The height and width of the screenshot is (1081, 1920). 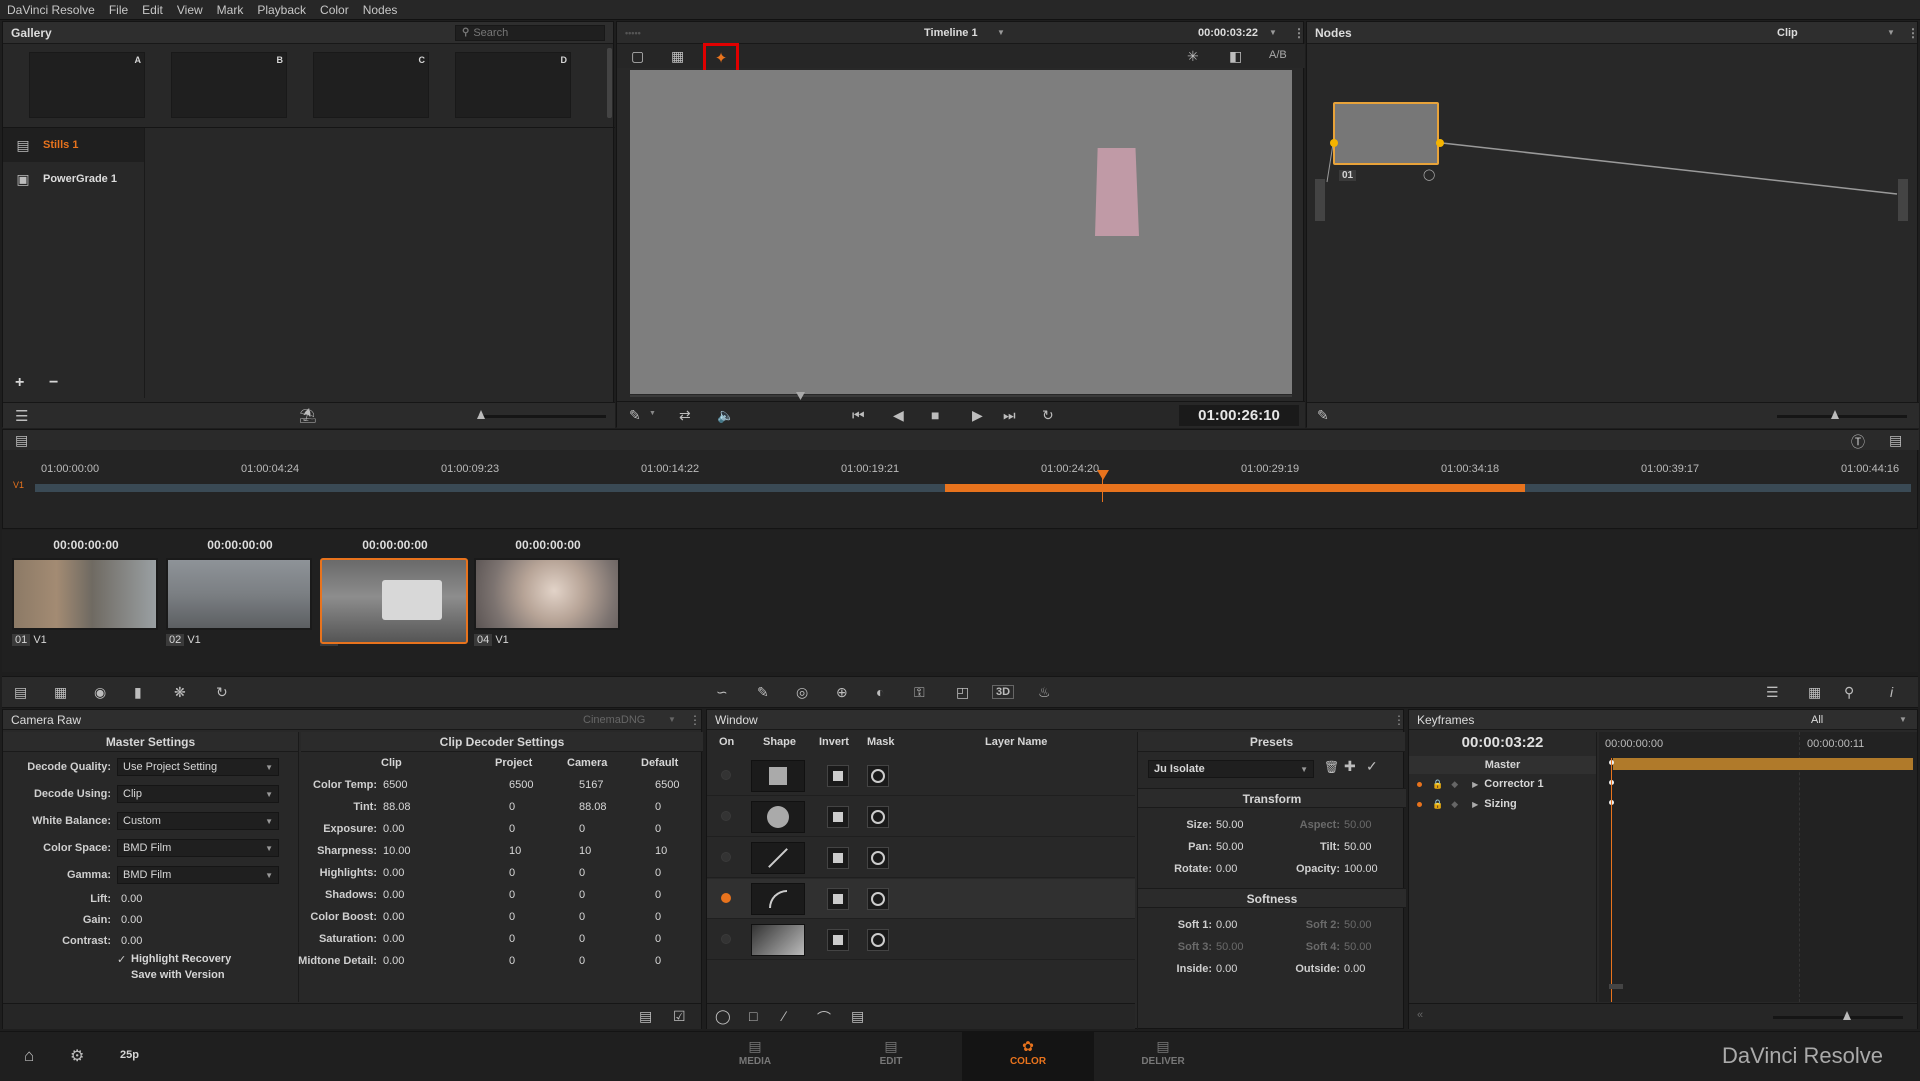 What do you see at coordinates (542, 416) in the screenshot?
I see `gallery-zoom-slider` at bounding box center [542, 416].